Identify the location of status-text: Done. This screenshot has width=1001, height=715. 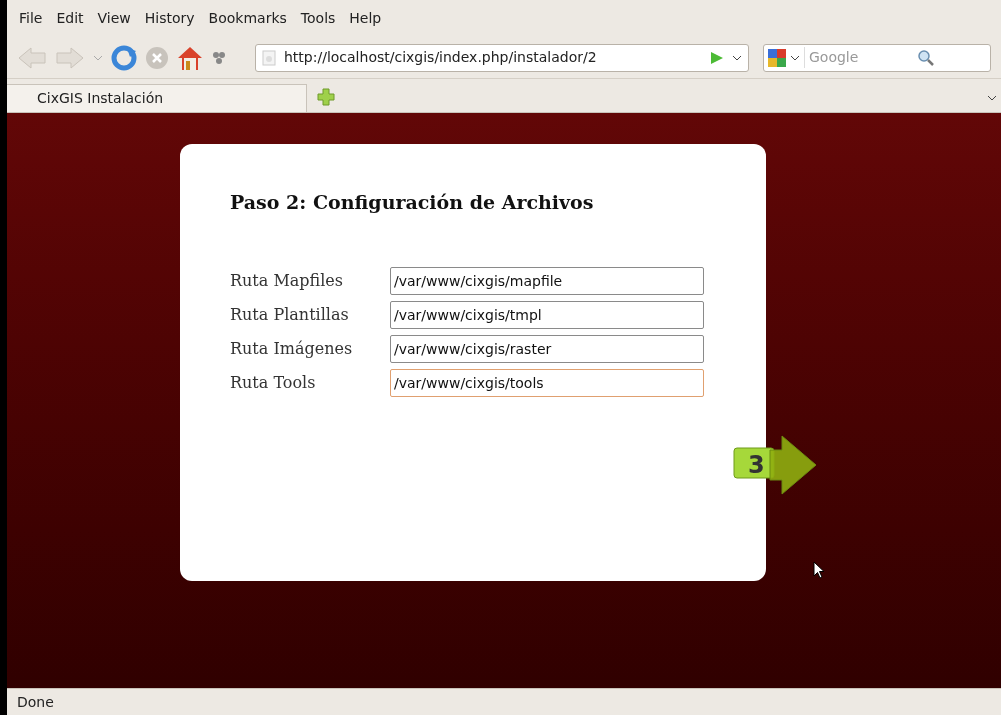
(35, 702).